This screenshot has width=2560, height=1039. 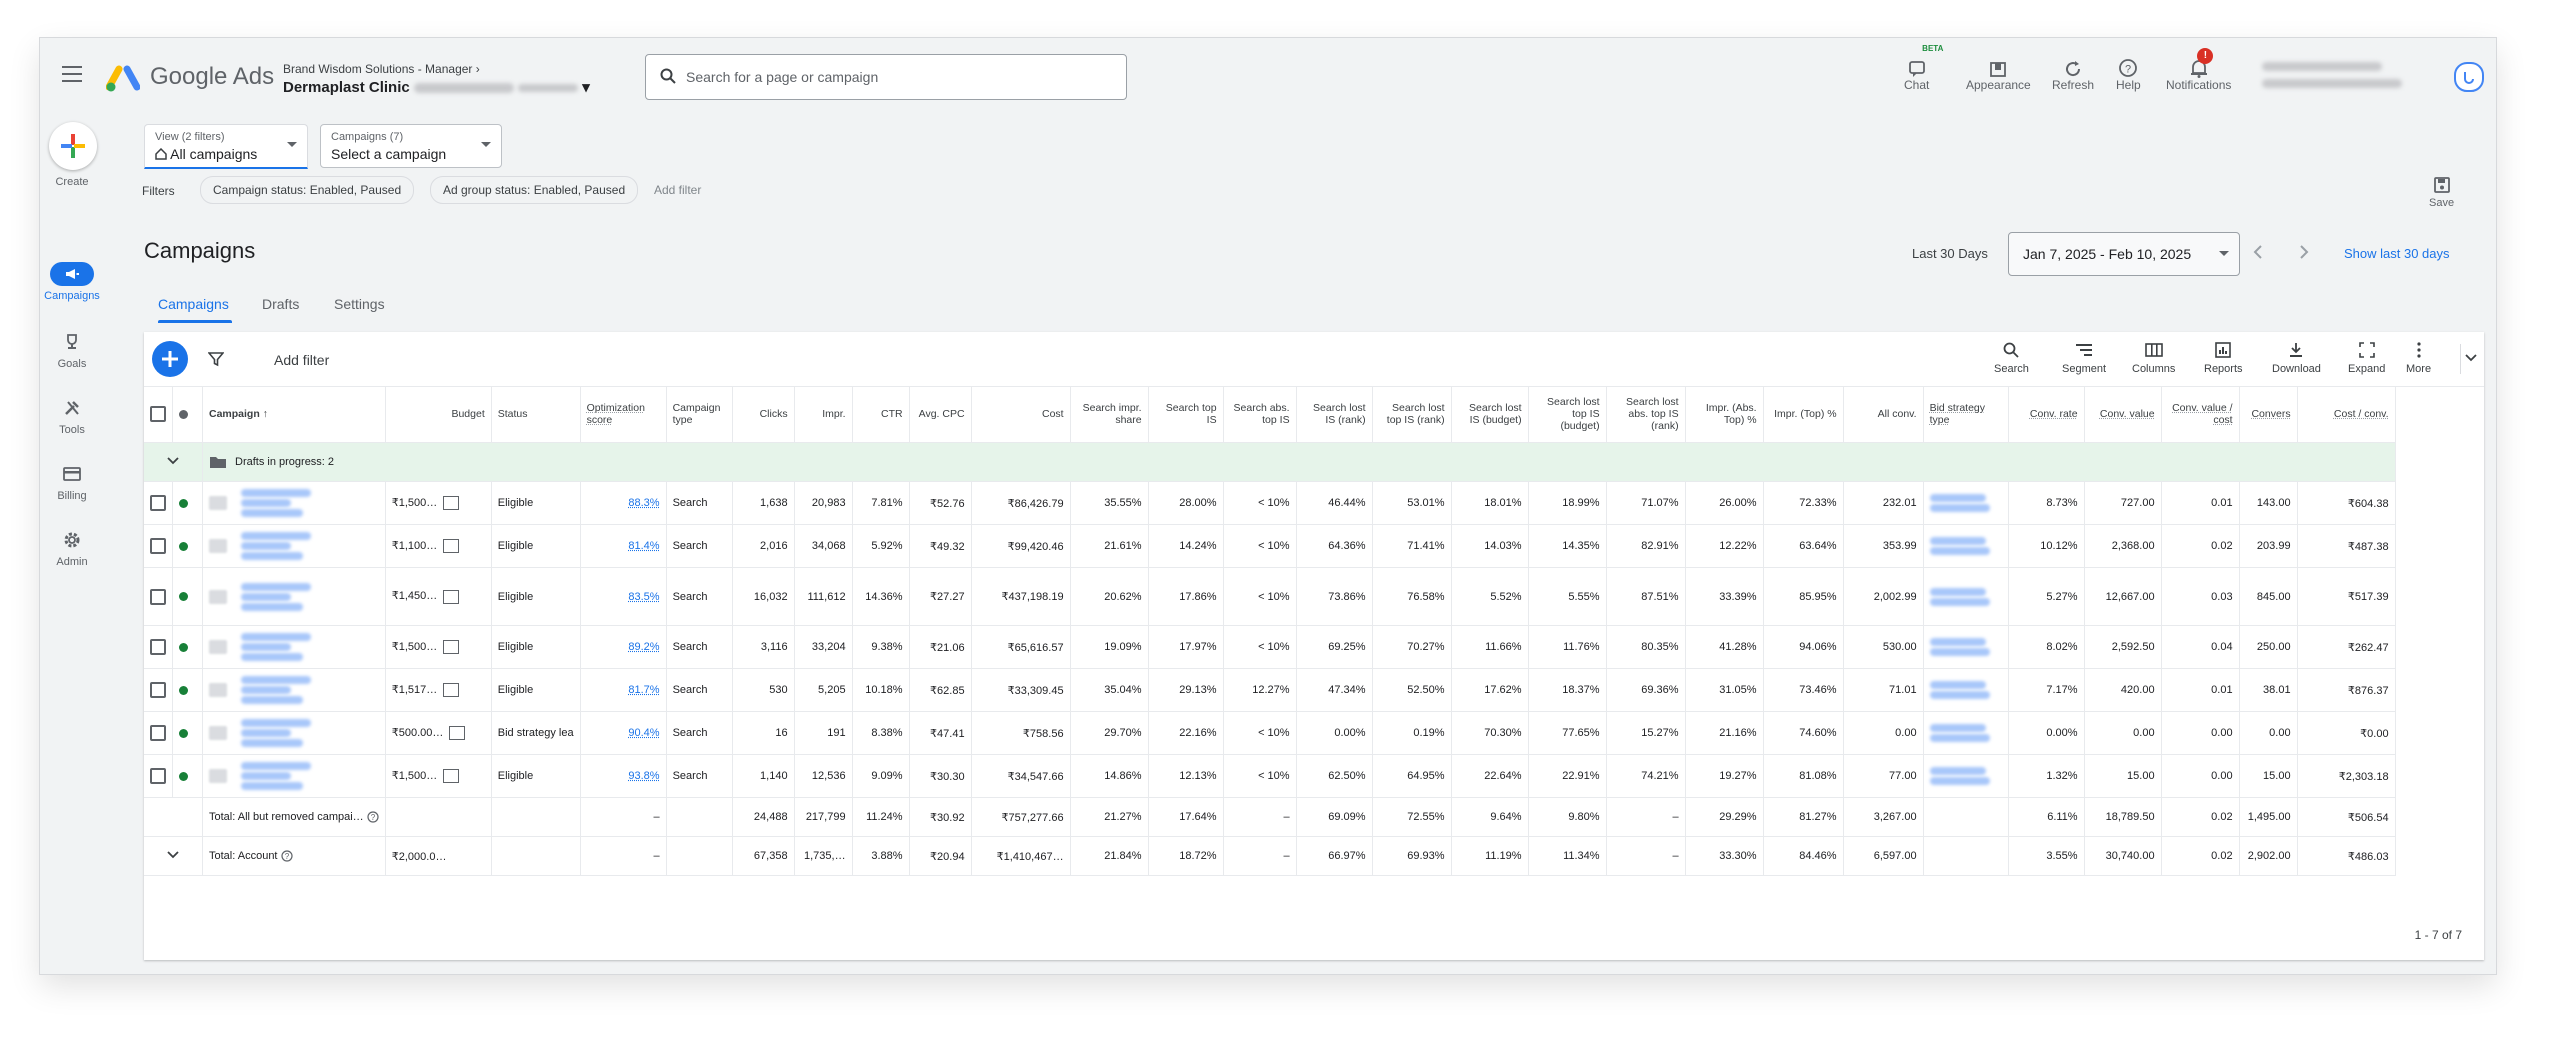 I want to click on show-last-30-days-link: Show last 30 days, so click(x=2397, y=253).